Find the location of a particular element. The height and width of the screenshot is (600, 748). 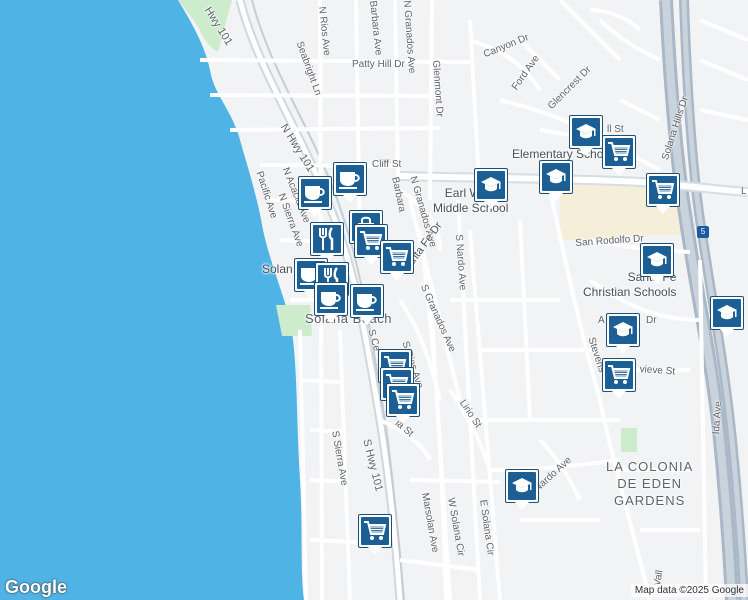

street-label: A is located at coordinates (601, 320).